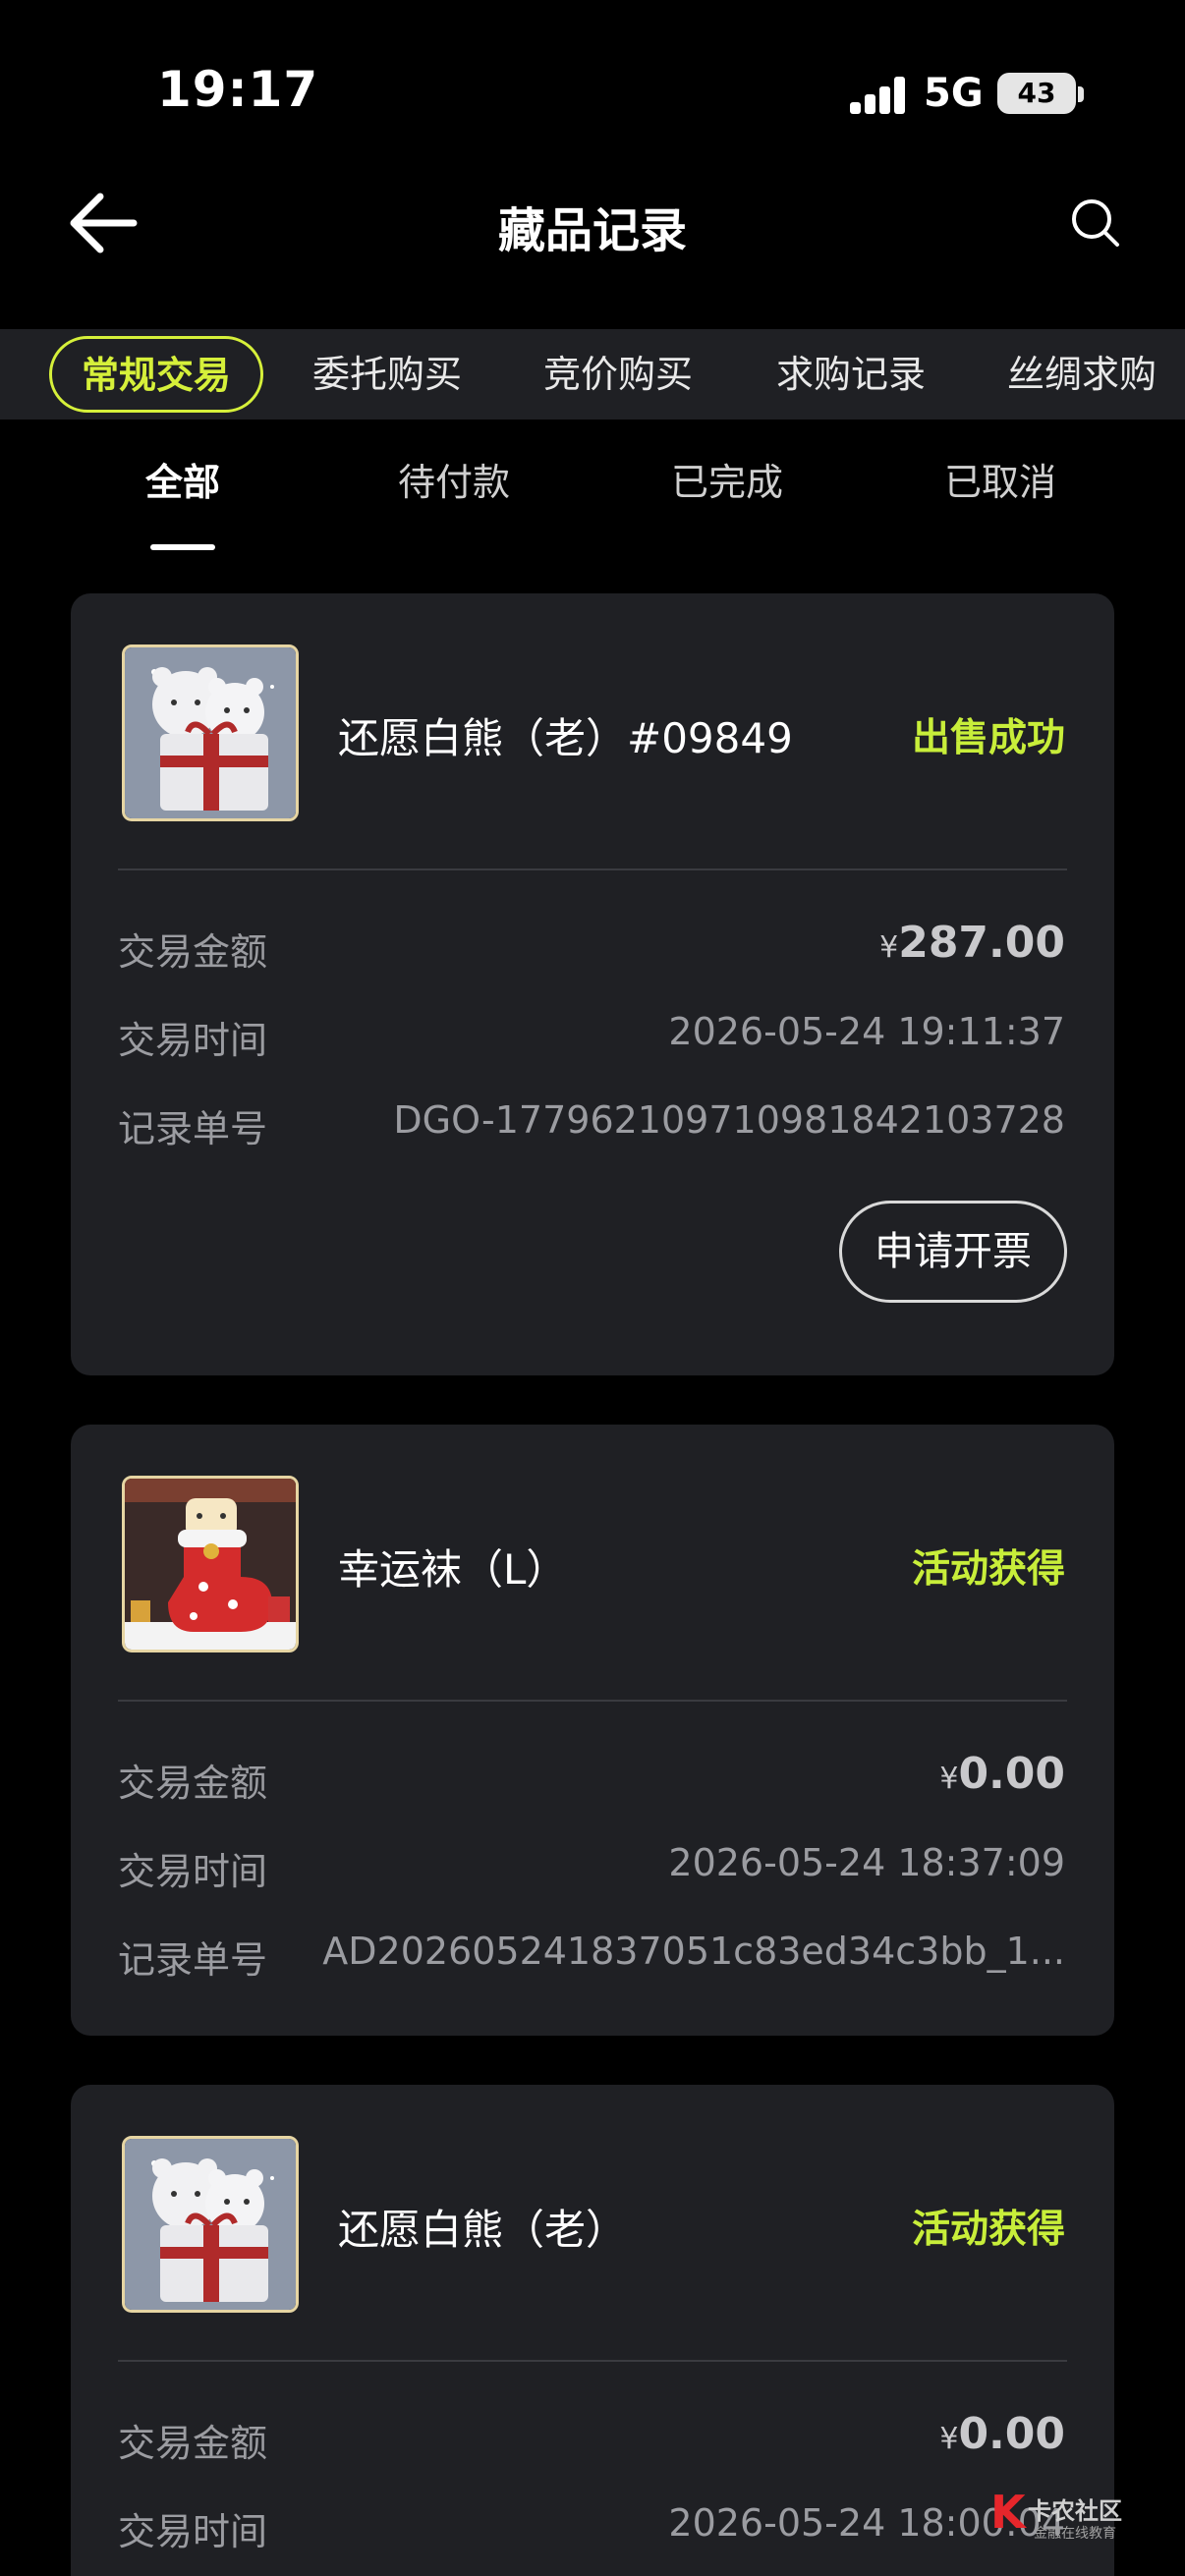 The height and width of the screenshot is (2576, 1185). Describe the element at coordinates (982, 943) in the screenshot. I see `amount-number: 287.00` at that location.